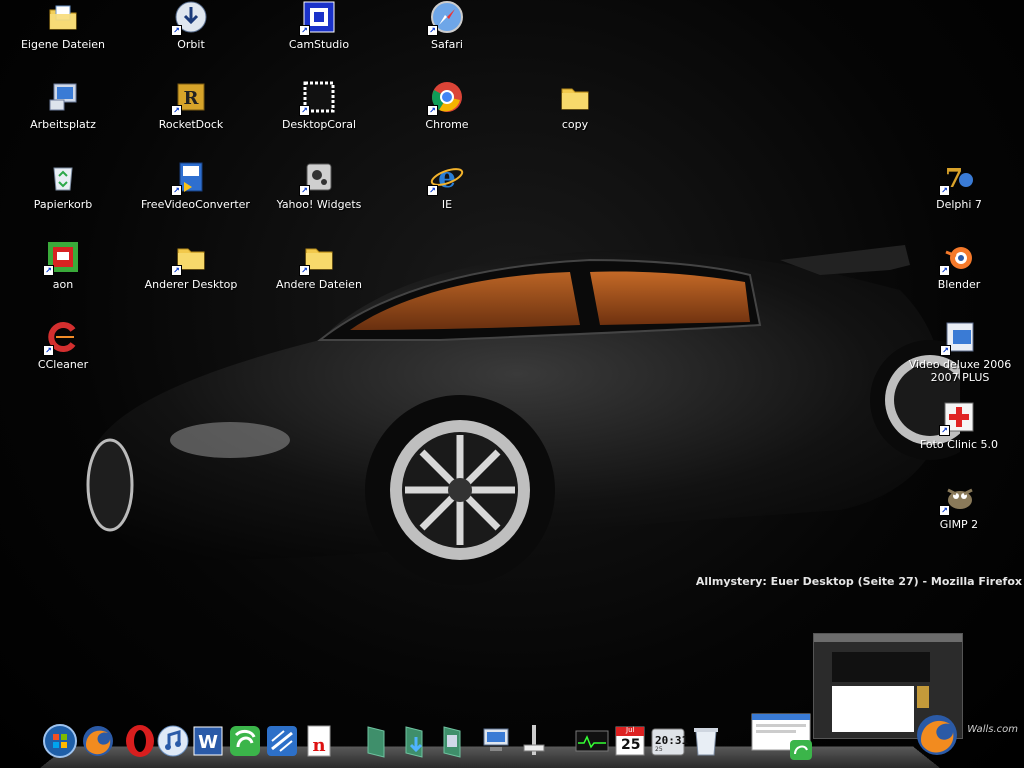  I want to click on rocketdock-icon: R ↗, so click(189, 98).